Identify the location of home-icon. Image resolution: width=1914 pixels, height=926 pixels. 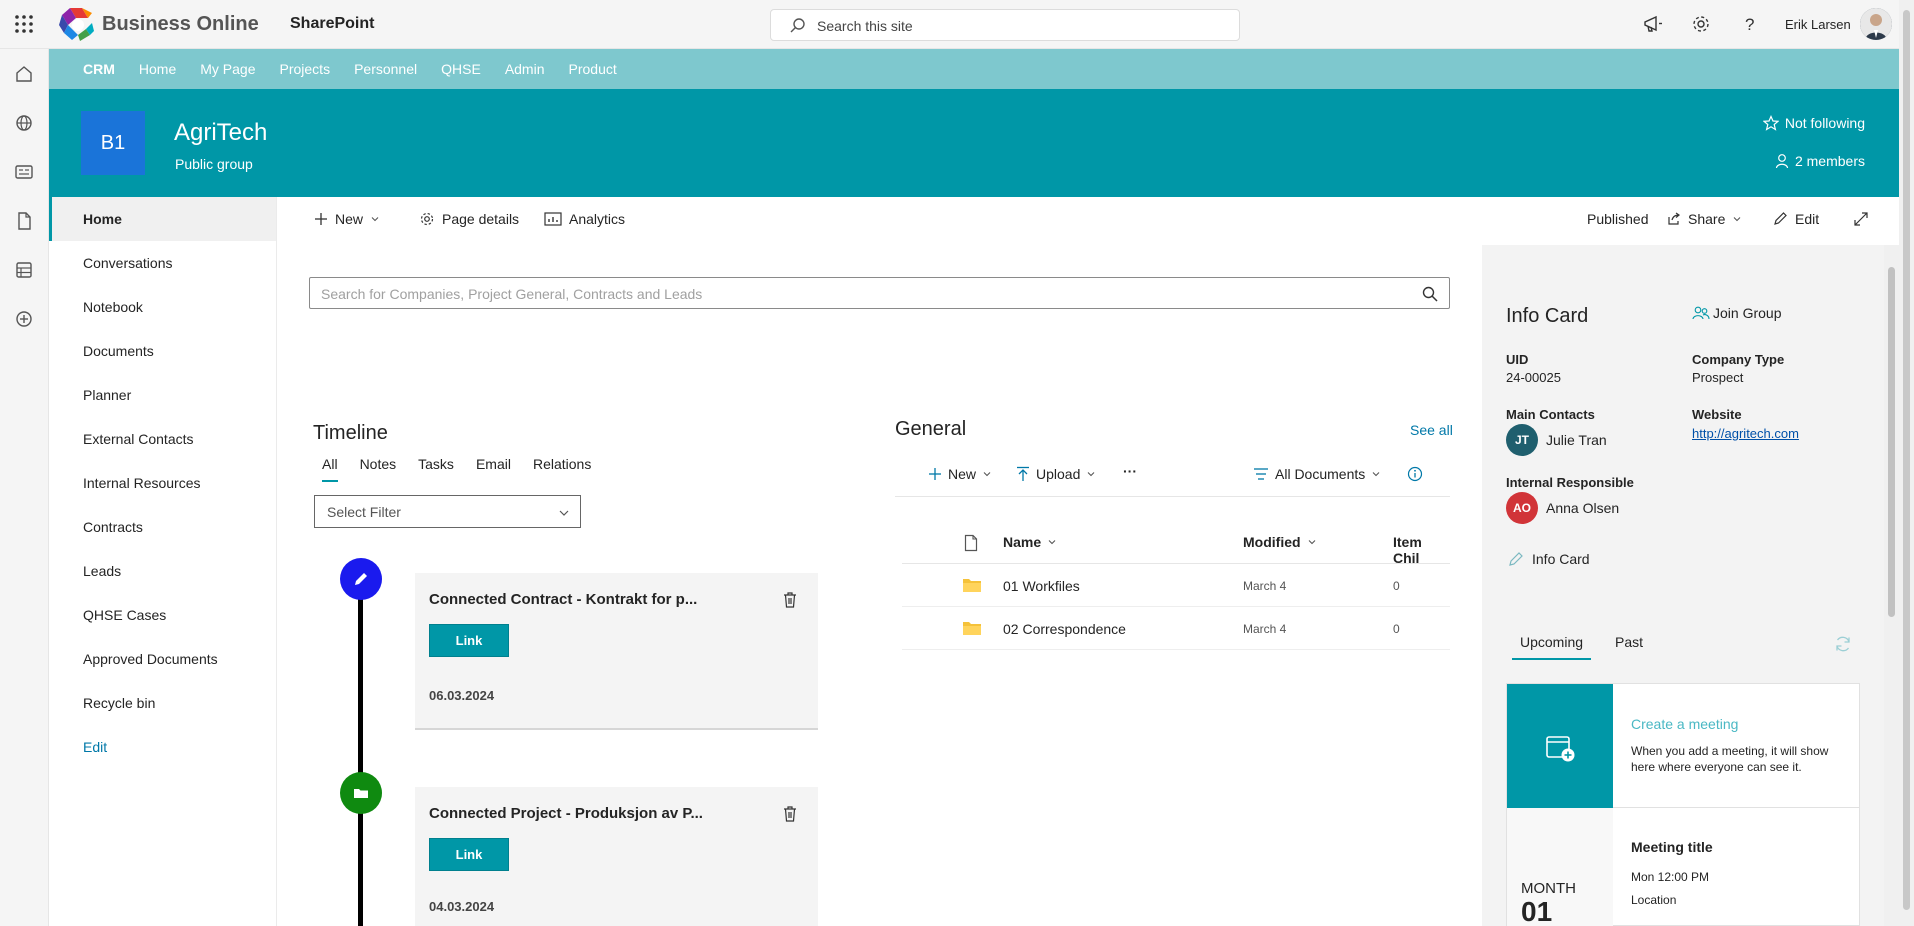
(24, 74).